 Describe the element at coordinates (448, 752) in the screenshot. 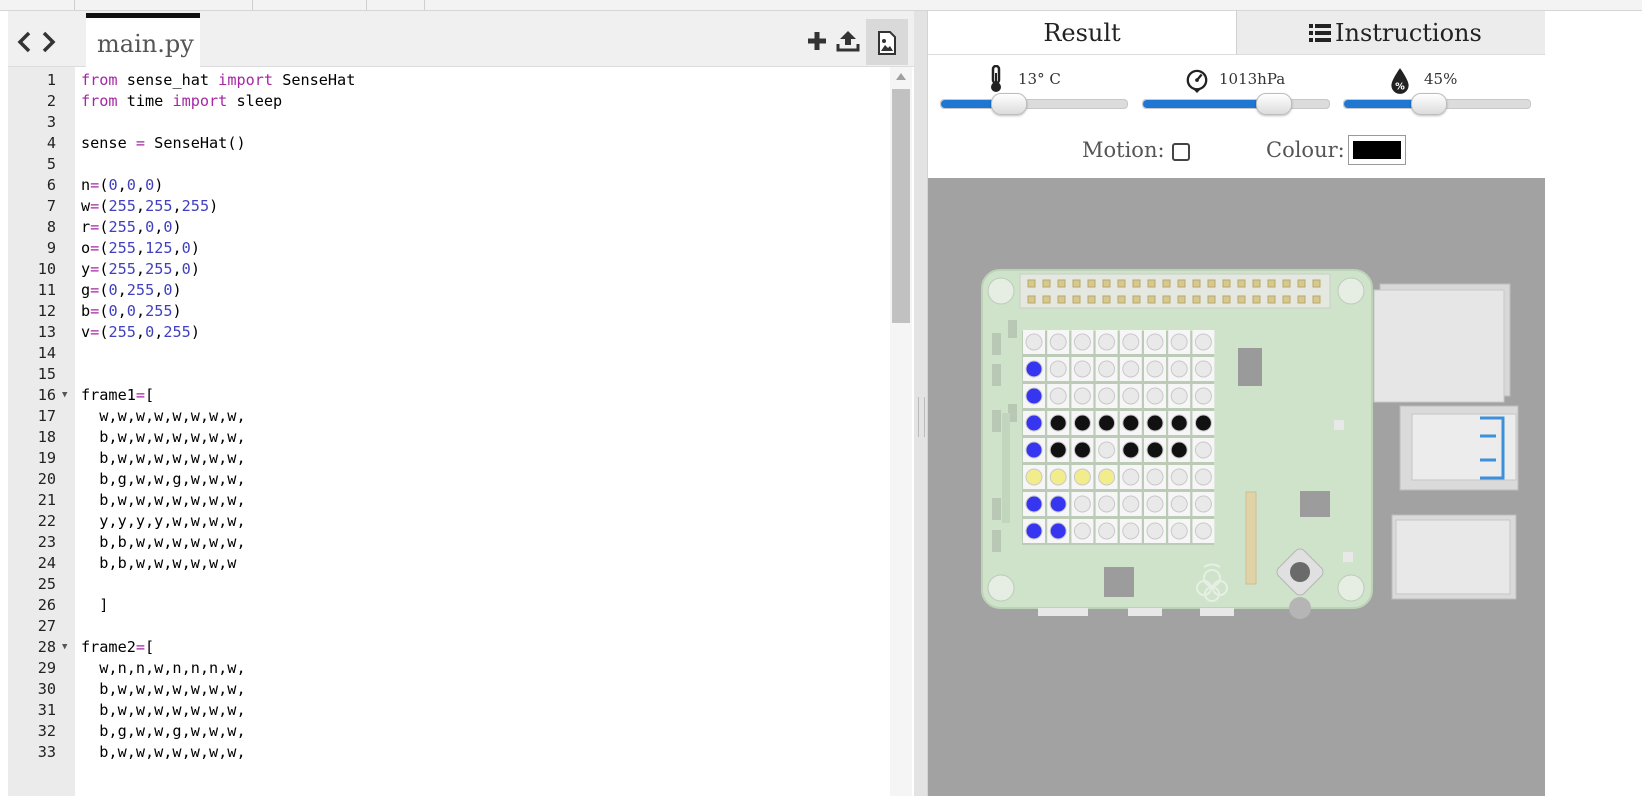

I see `code-line: 33 b,w,w,w,w,w,w,w,` at that location.